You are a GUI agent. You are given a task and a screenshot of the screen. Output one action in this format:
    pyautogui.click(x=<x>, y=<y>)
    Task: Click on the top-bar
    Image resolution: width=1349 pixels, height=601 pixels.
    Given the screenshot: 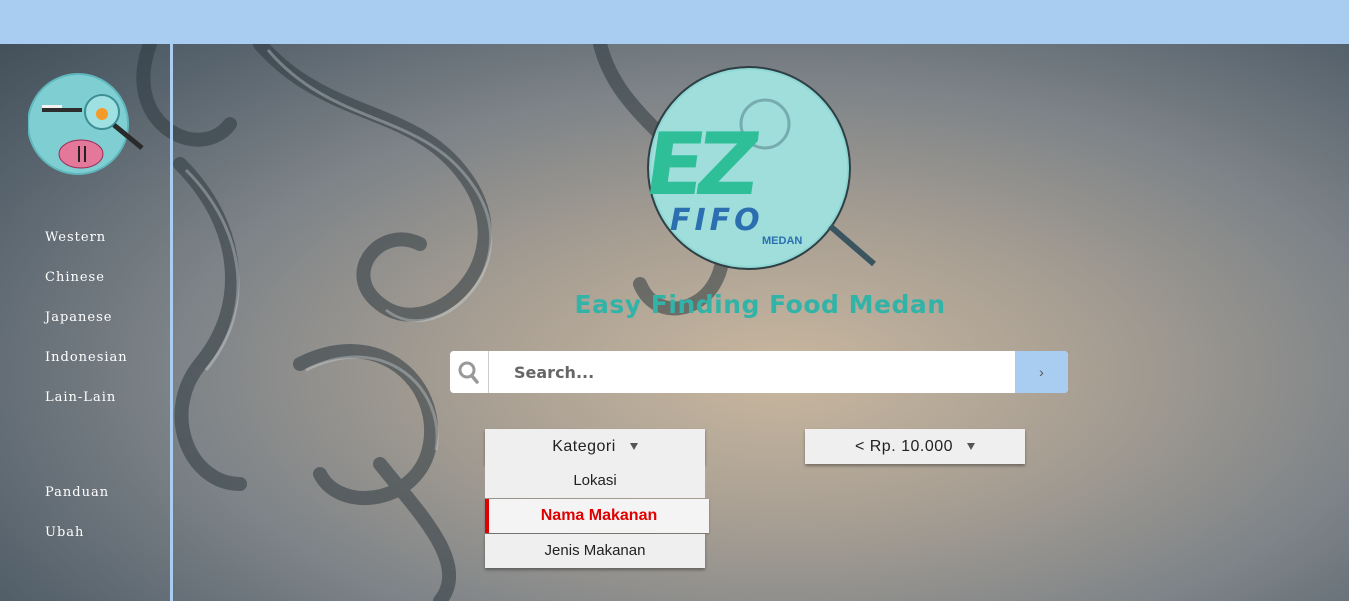 What is the action you would take?
    pyautogui.click(x=674, y=22)
    